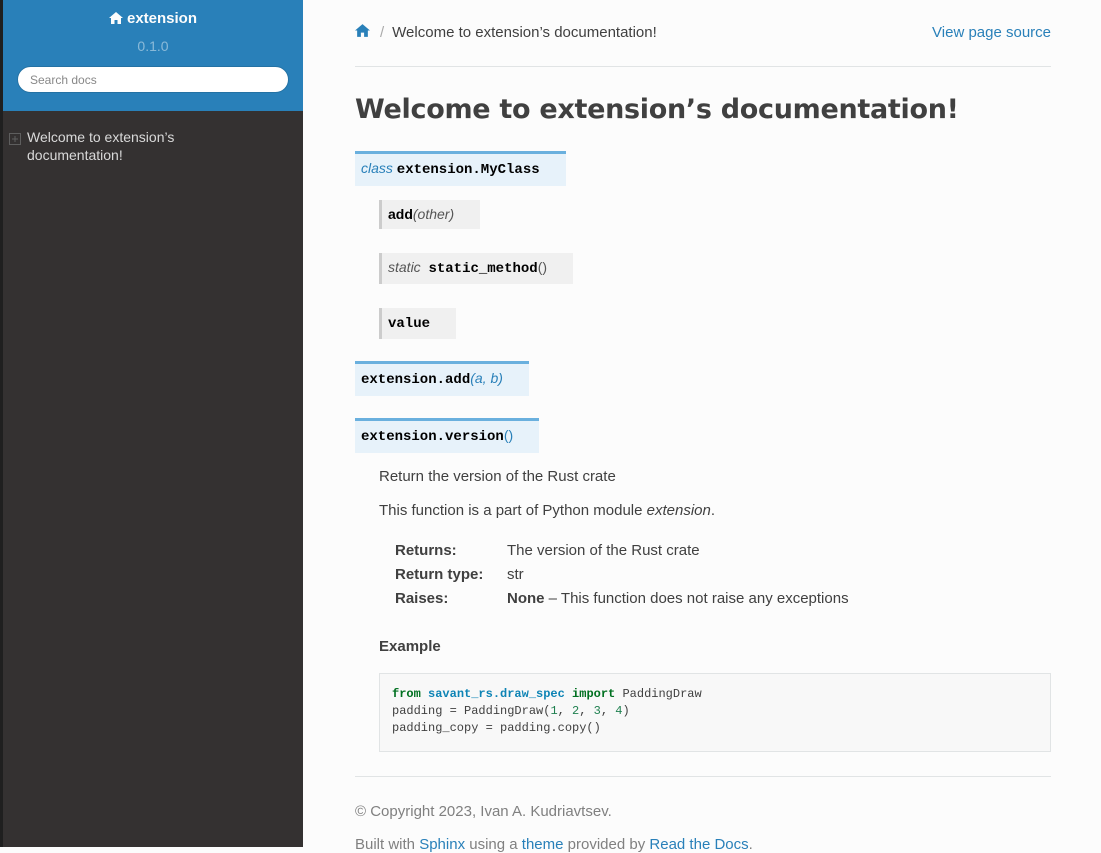 This screenshot has width=1101, height=853. I want to click on field-value: str, so click(515, 574).